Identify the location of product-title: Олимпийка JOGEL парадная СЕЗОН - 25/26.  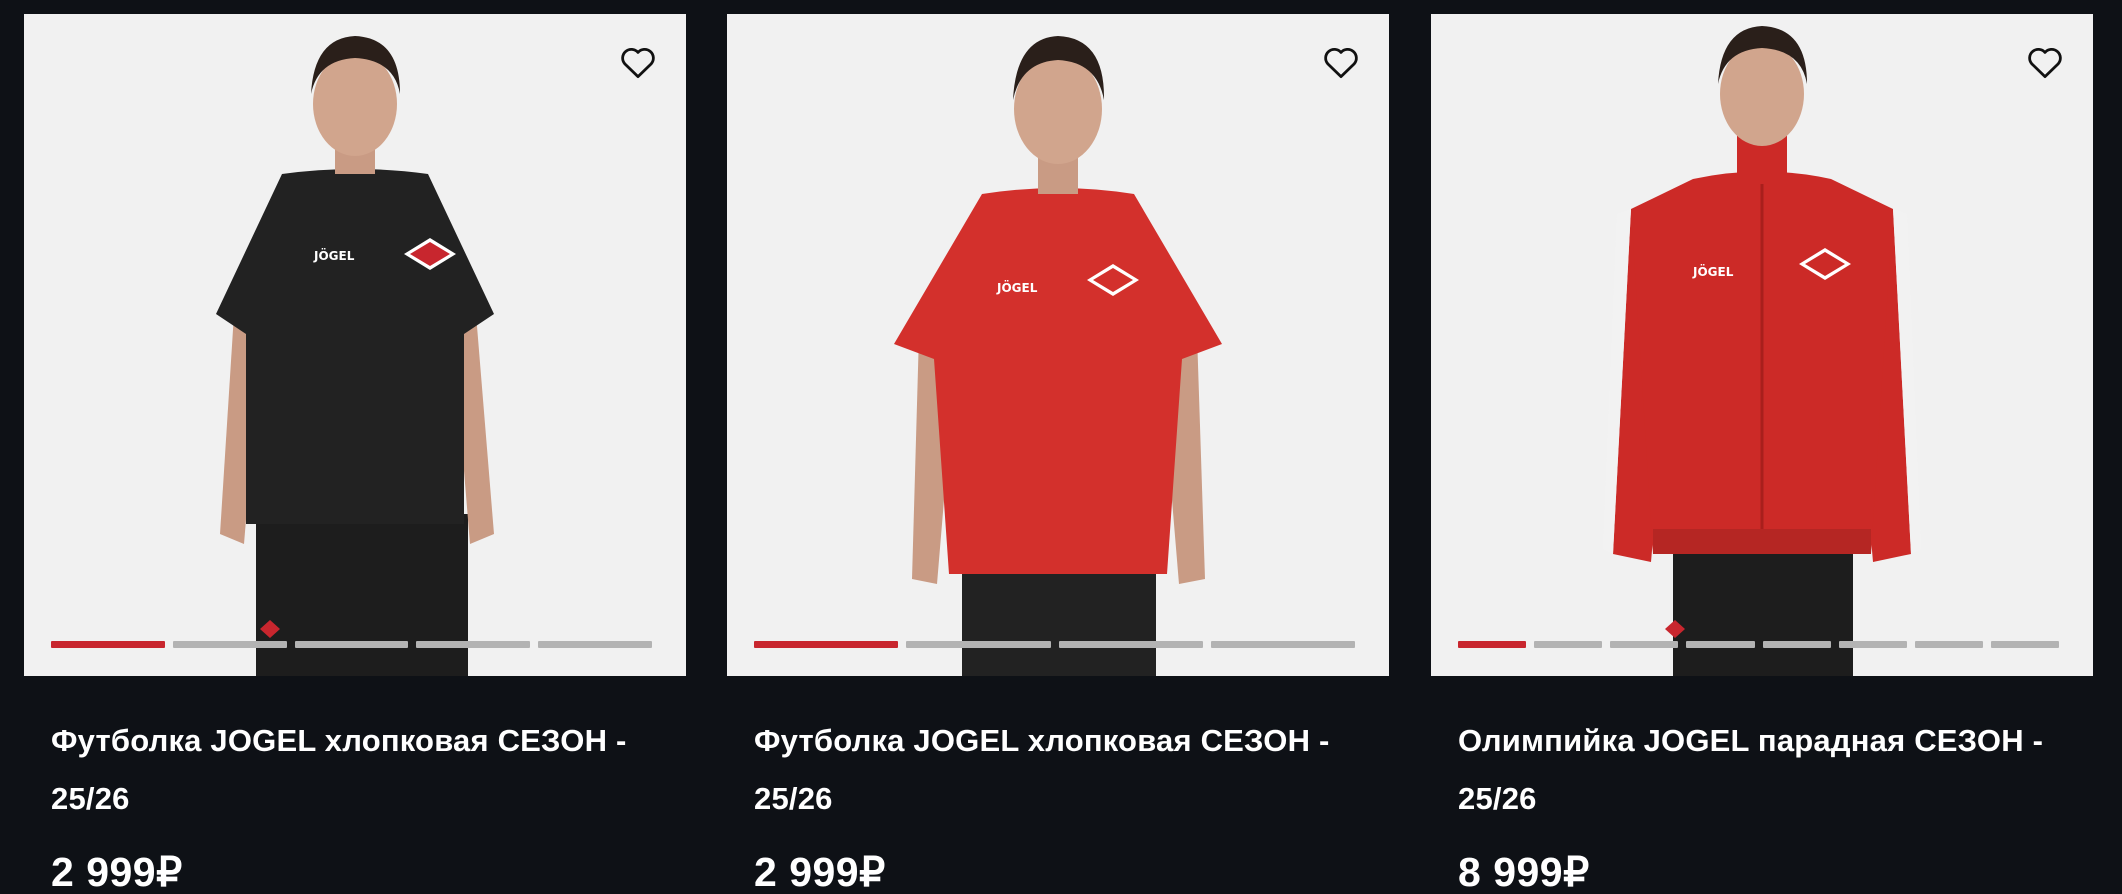
(1758, 770).